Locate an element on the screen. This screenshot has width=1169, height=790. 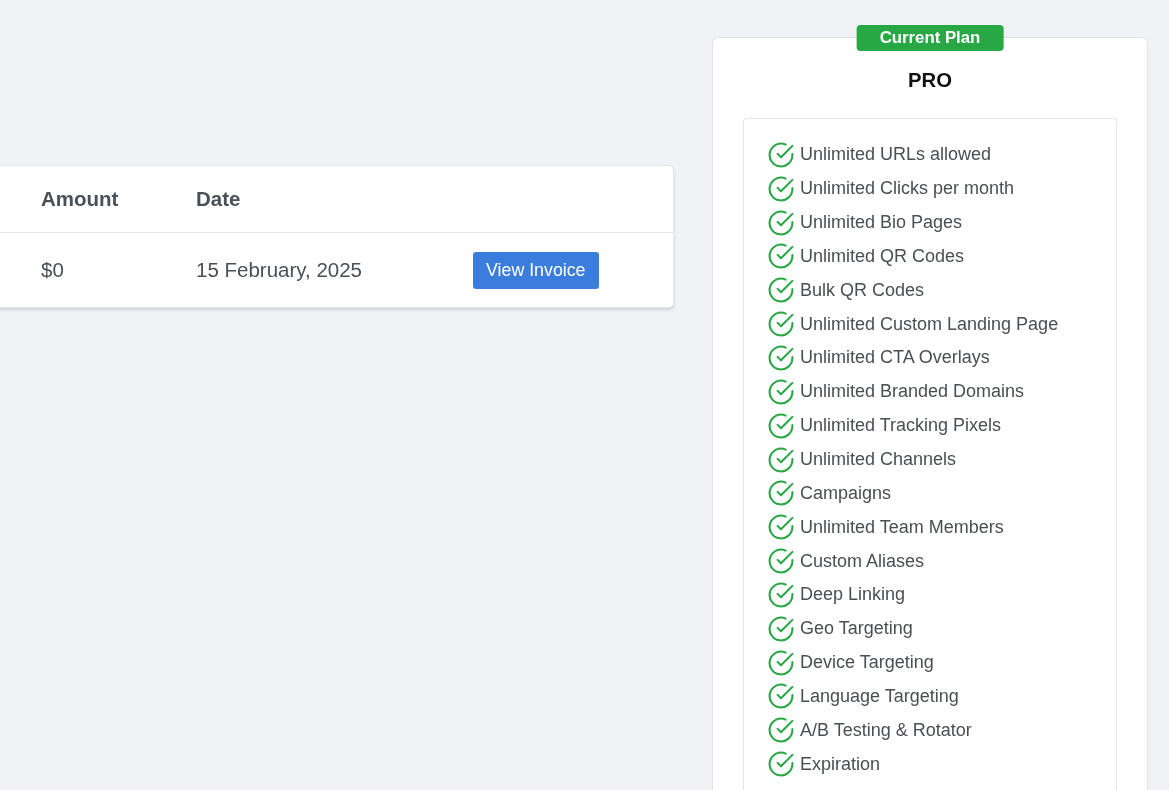
feature-label: Expiration is located at coordinates (840, 764).